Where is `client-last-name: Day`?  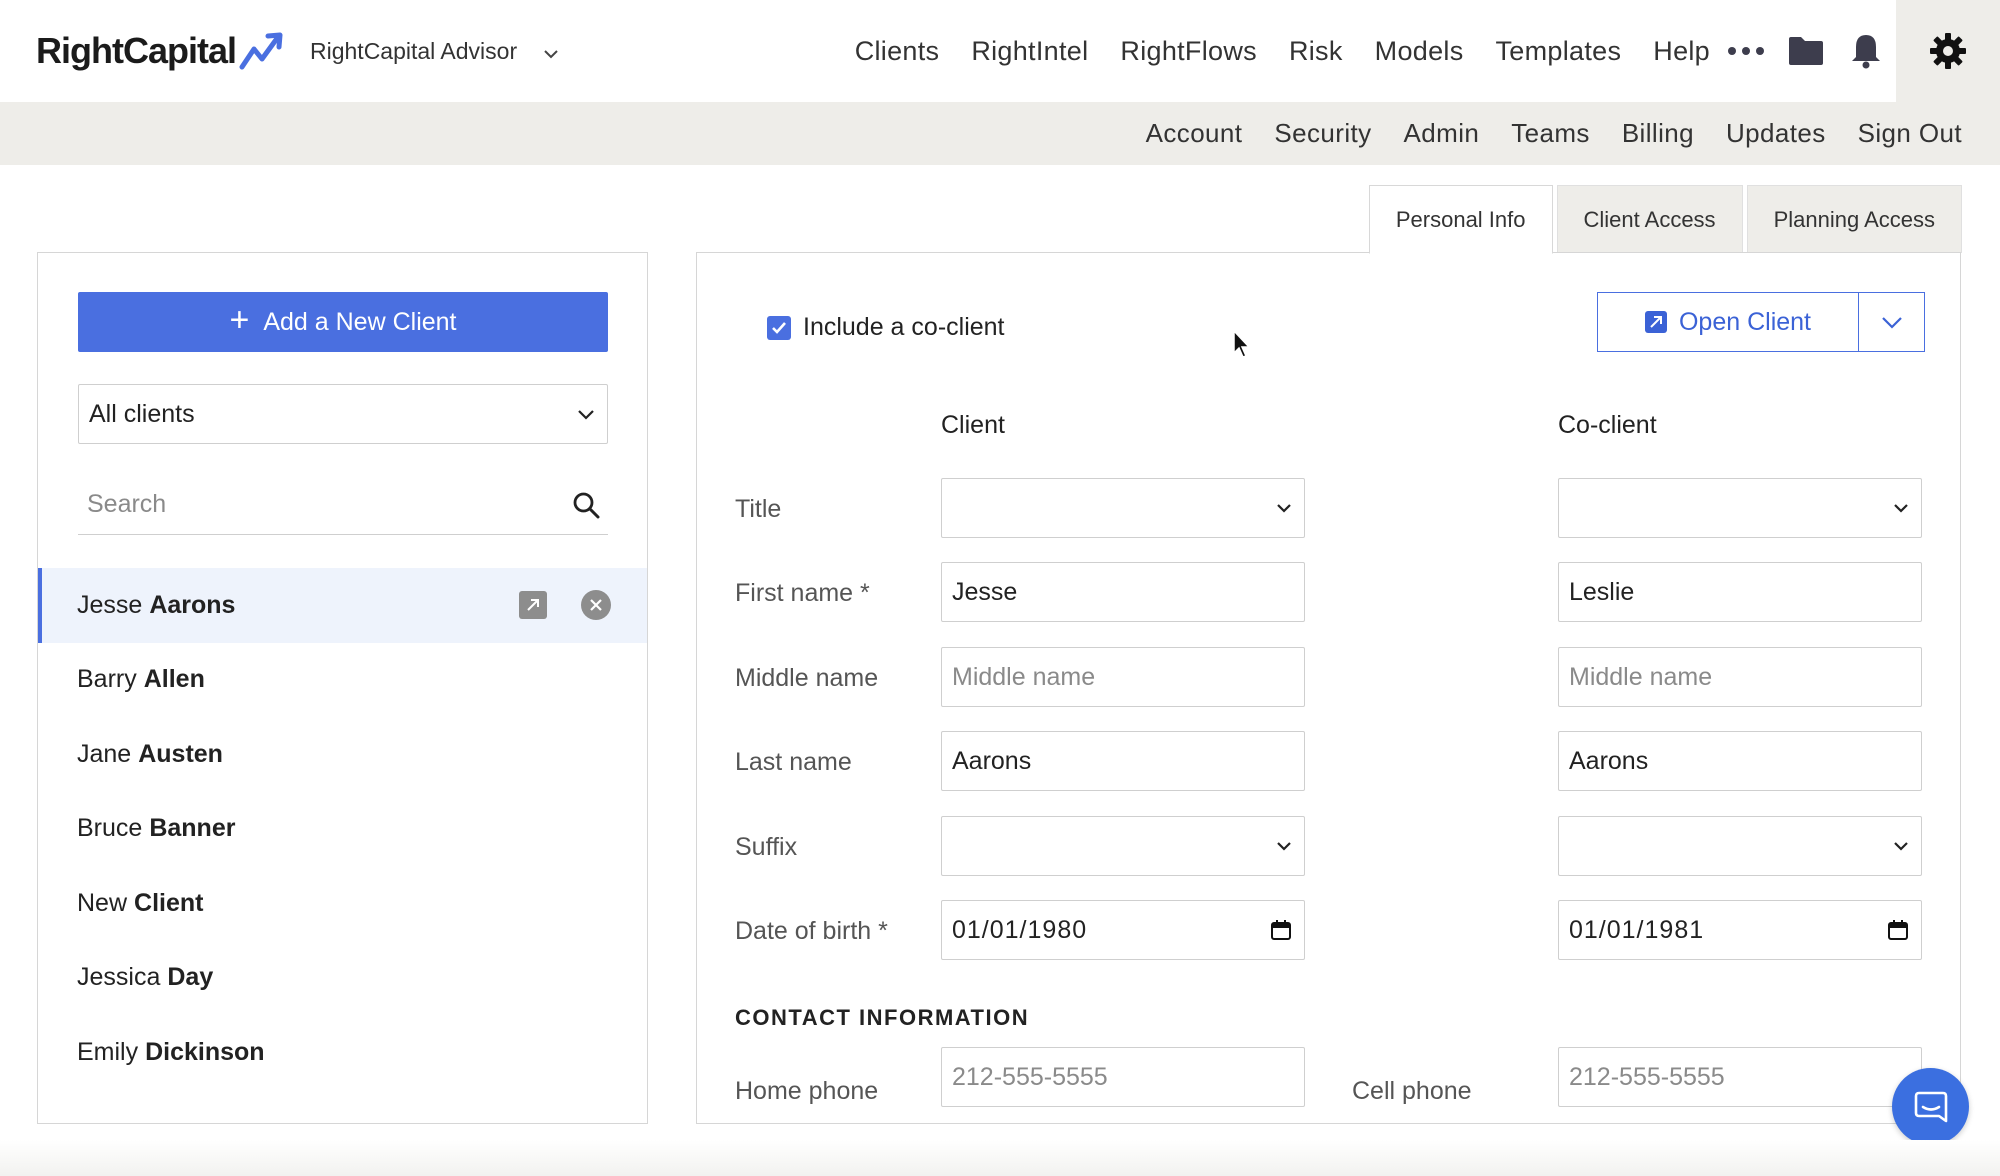 client-last-name: Day is located at coordinates (190, 977).